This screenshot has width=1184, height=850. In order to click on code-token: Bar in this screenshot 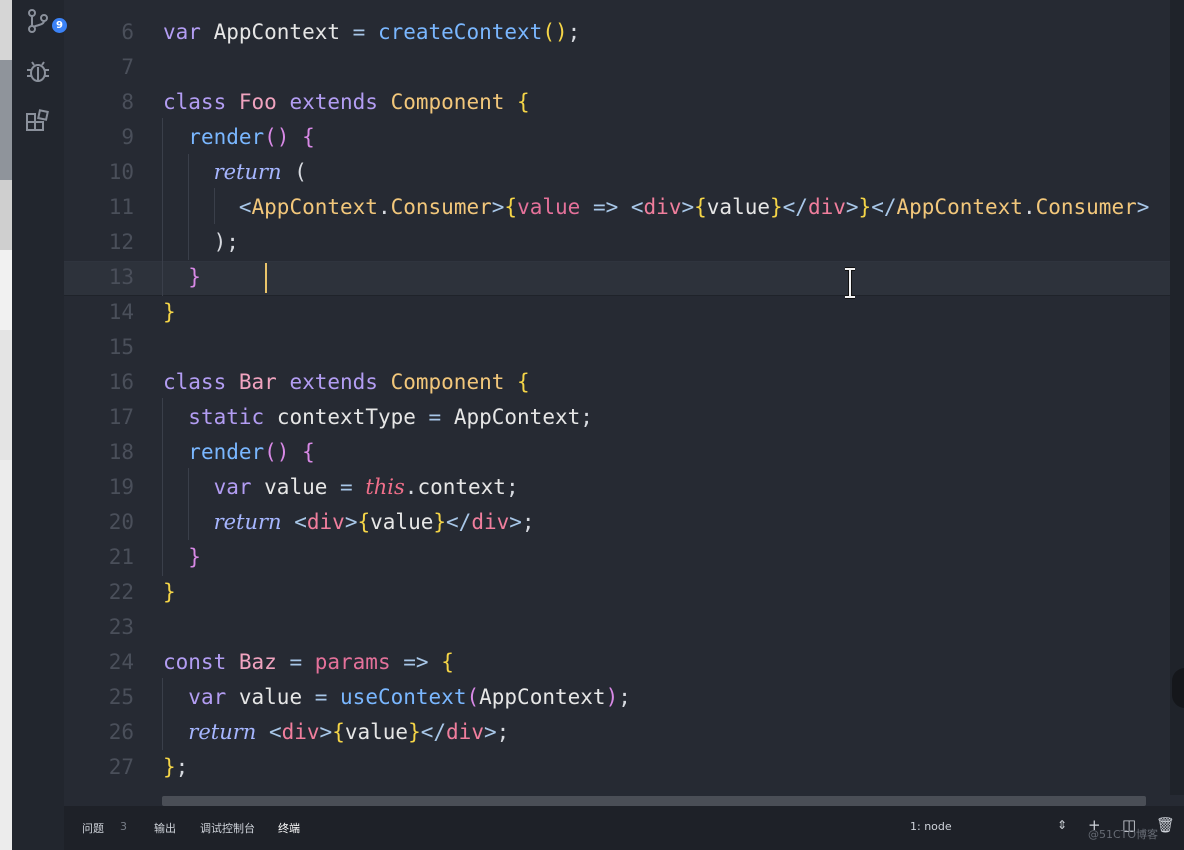, I will do `click(264, 382)`.